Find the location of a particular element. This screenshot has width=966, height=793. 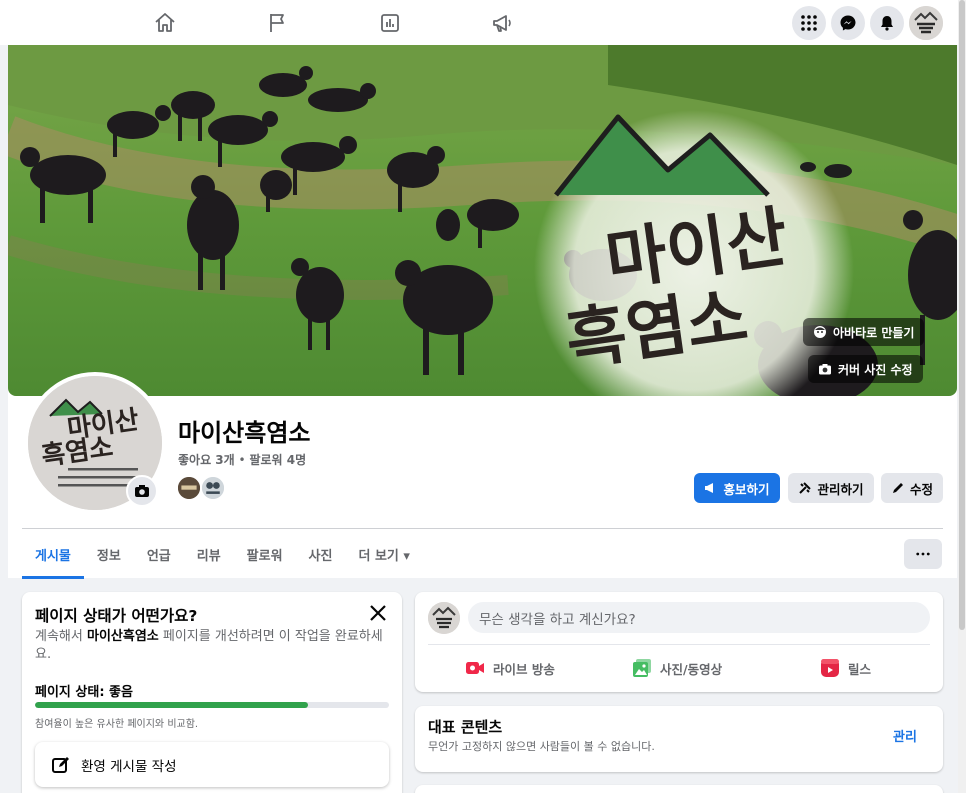

composer-input: 무슨 생각을 하고 계신가요? is located at coordinates (699, 617).